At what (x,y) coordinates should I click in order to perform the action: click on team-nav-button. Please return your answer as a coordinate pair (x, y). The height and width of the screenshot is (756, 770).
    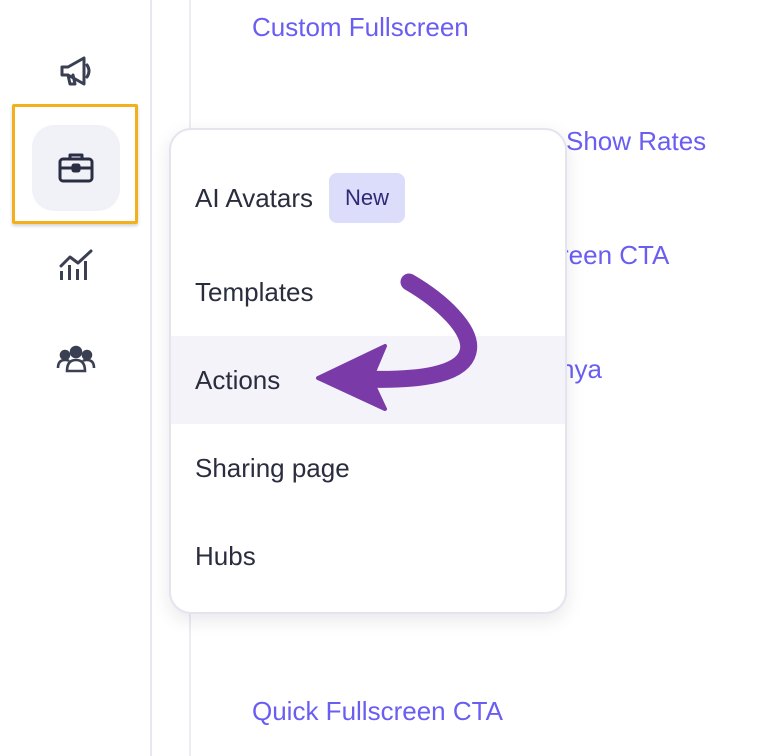
    Looking at the image, I should click on (76, 359).